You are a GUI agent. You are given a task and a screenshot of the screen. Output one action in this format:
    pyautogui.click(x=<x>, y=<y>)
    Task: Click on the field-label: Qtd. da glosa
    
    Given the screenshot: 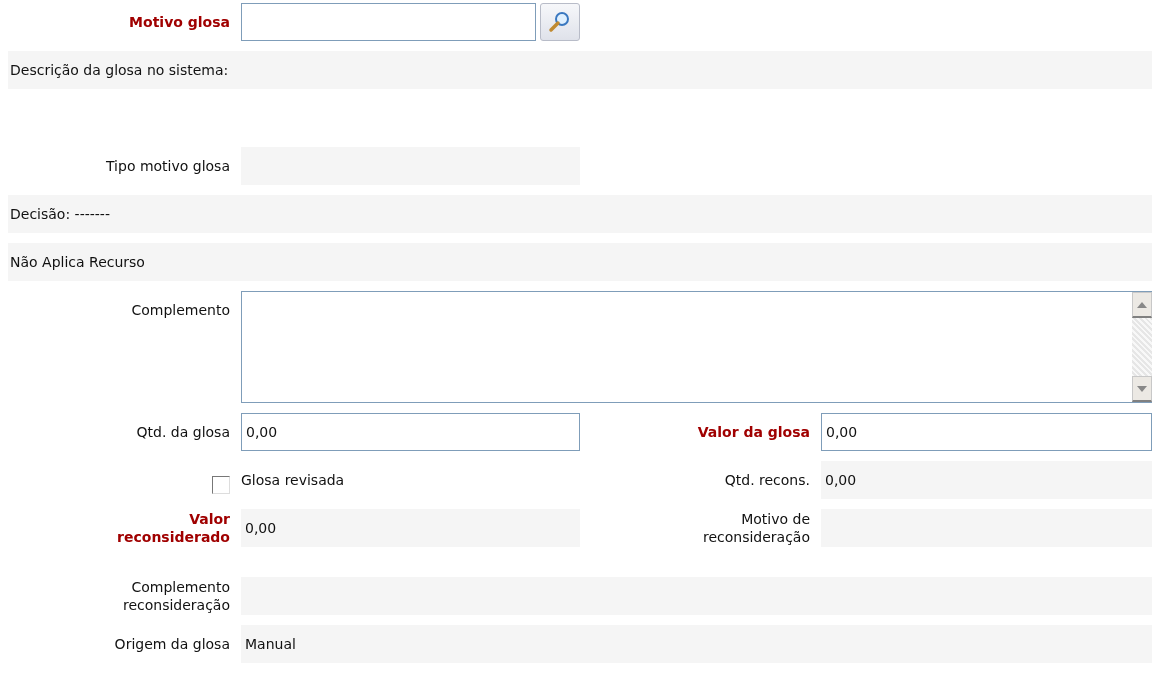 What is the action you would take?
    pyautogui.click(x=183, y=432)
    